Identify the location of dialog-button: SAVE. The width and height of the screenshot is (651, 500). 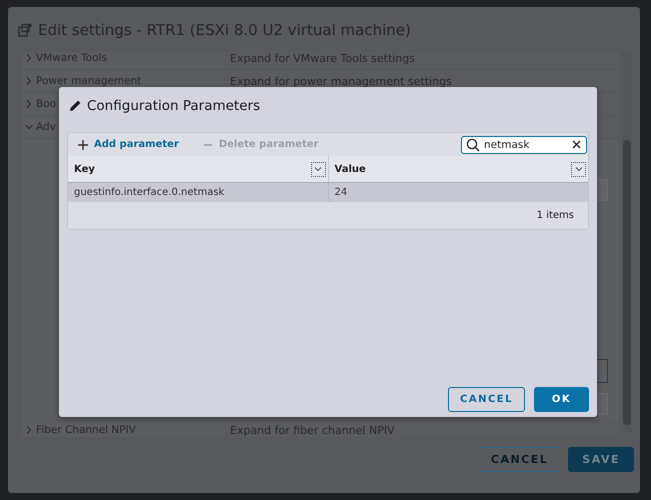
(601, 459).